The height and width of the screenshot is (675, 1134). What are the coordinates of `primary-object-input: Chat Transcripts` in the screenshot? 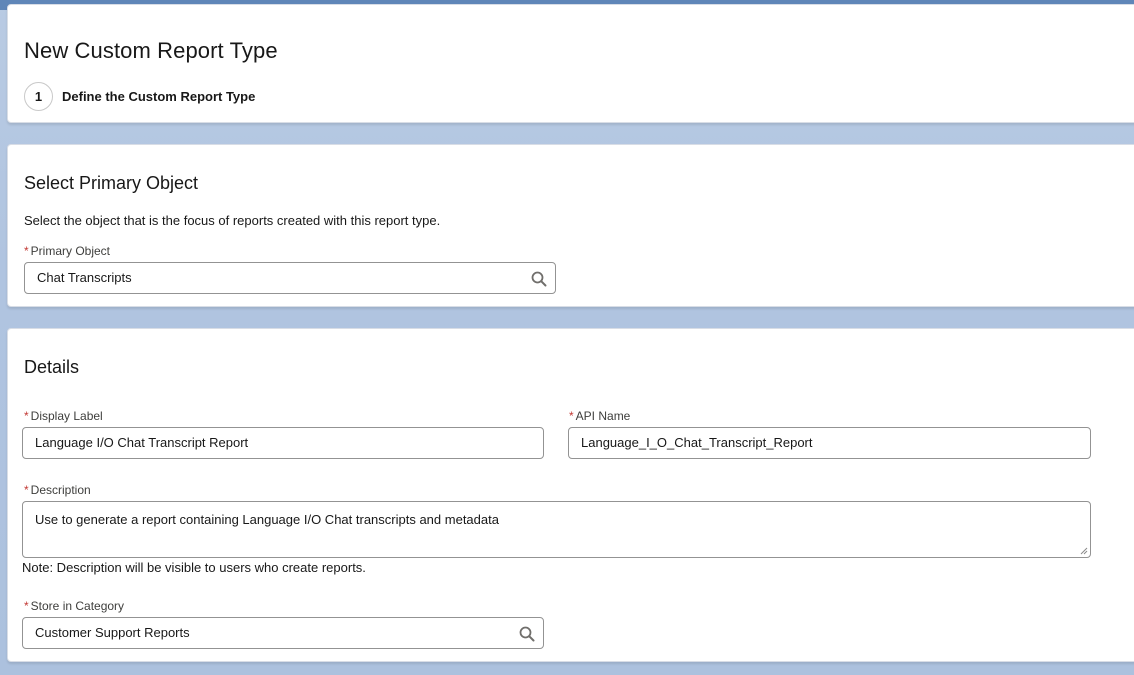 It's located at (290, 278).